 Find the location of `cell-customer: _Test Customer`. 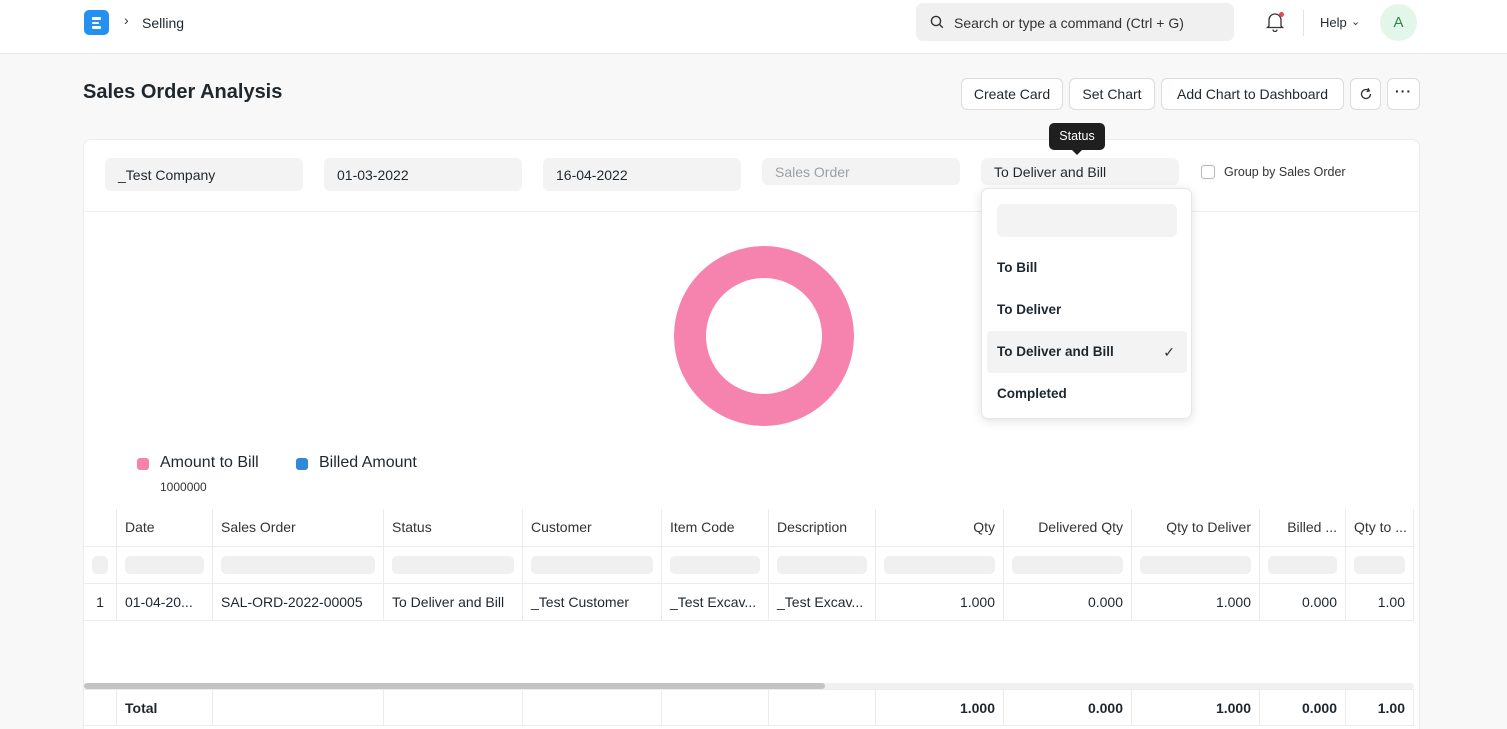

cell-customer: _Test Customer is located at coordinates (592, 602).